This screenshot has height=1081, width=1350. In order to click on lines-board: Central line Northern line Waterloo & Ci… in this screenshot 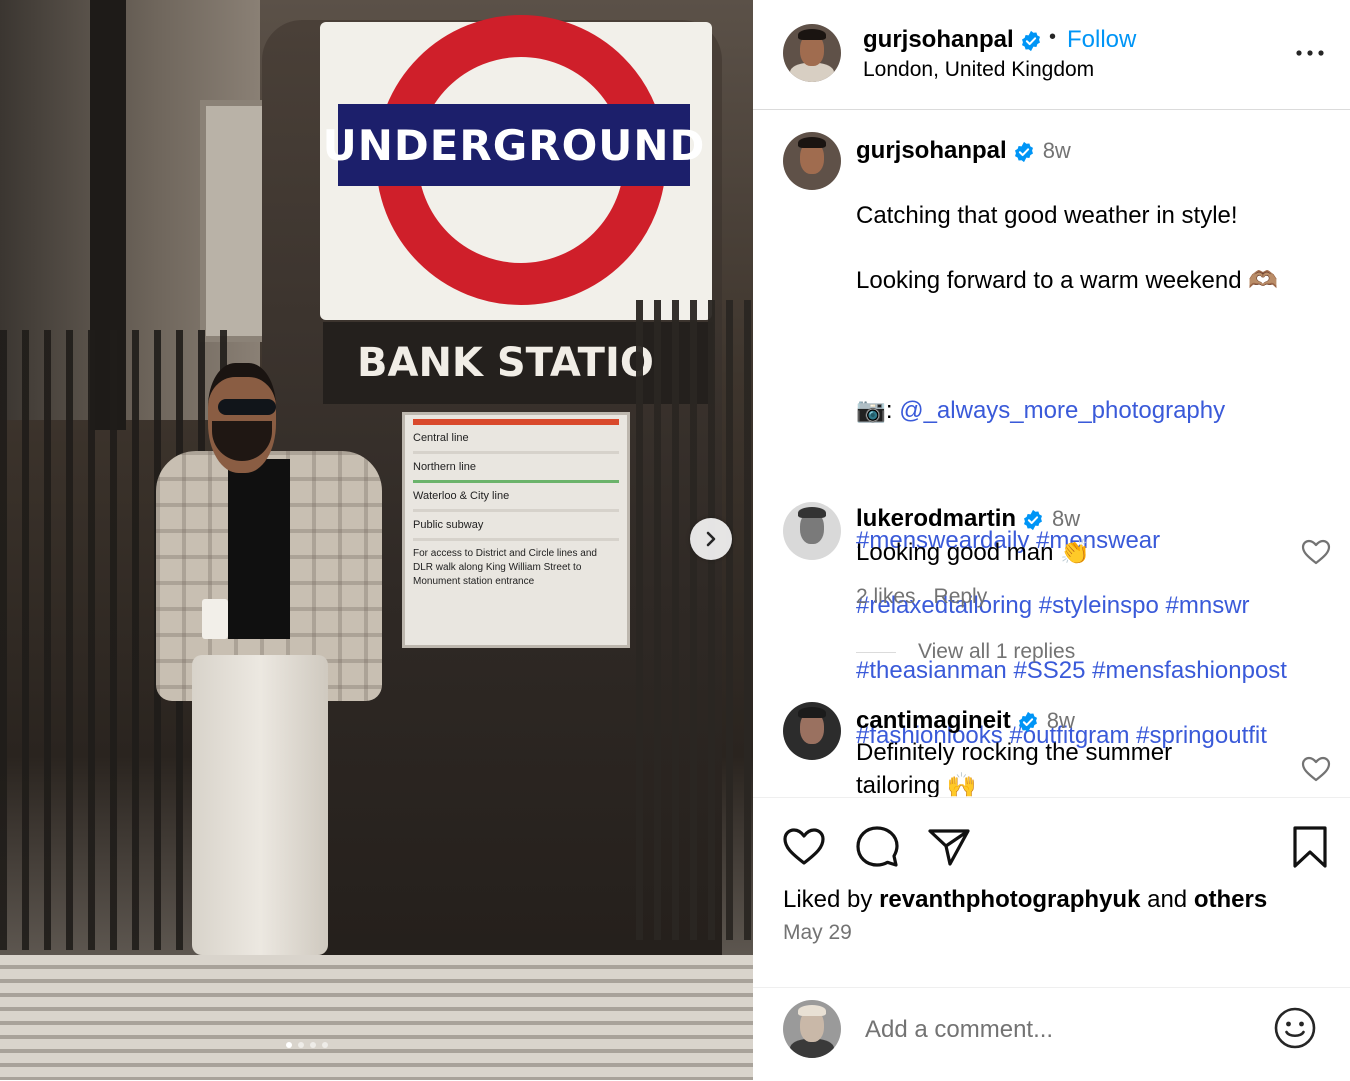, I will do `click(516, 530)`.